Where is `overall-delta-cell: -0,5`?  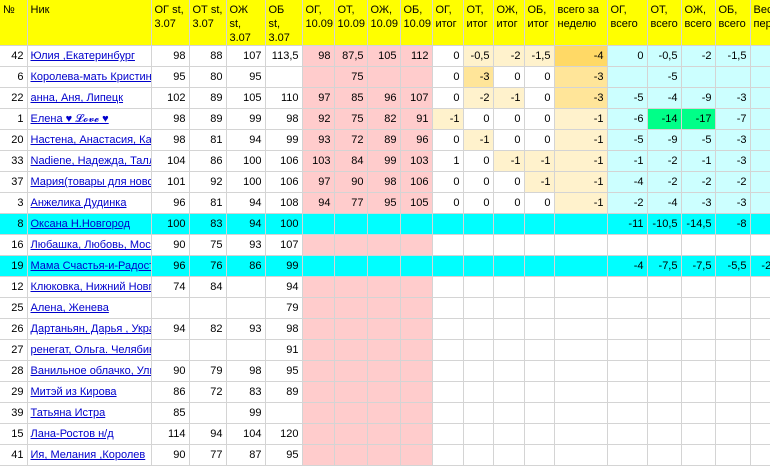 overall-delta-cell: -0,5 is located at coordinates (664, 56).